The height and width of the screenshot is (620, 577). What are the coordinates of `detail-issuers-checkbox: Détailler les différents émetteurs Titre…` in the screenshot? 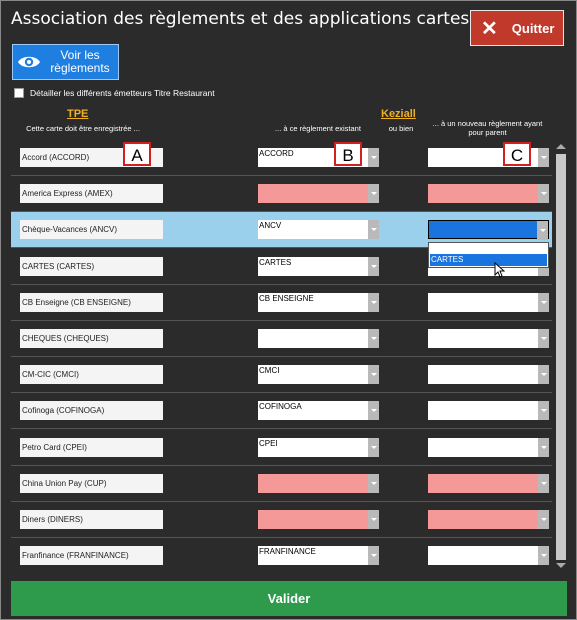 It's located at (114, 93).